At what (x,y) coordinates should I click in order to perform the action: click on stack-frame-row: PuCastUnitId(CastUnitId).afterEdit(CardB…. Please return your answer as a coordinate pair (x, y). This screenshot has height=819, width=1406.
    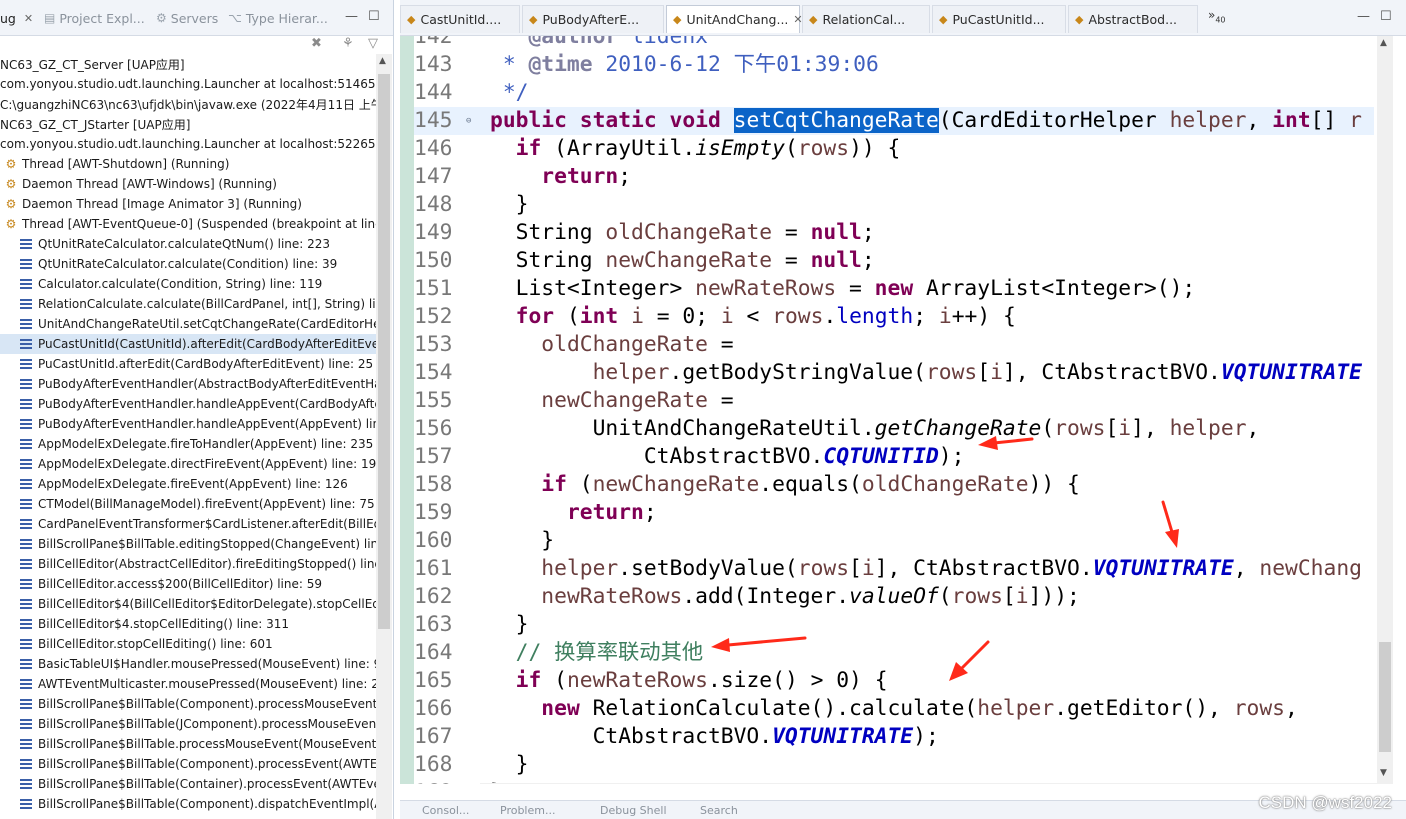
    Looking at the image, I should click on (188, 344).